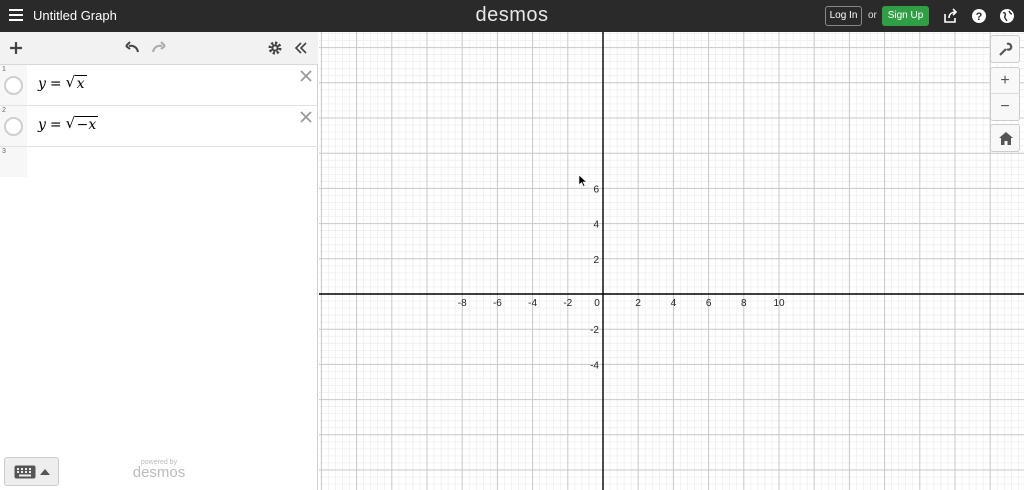  What do you see at coordinates (75, 15) in the screenshot?
I see `graph-title: Untitled Graph` at bounding box center [75, 15].